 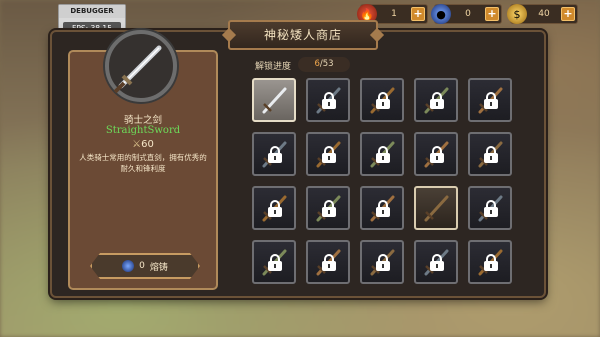 What do you see at coordinates (142, 266) in the screenshot?
I see `forge-cost: 0` at bounding box center [142, 266].